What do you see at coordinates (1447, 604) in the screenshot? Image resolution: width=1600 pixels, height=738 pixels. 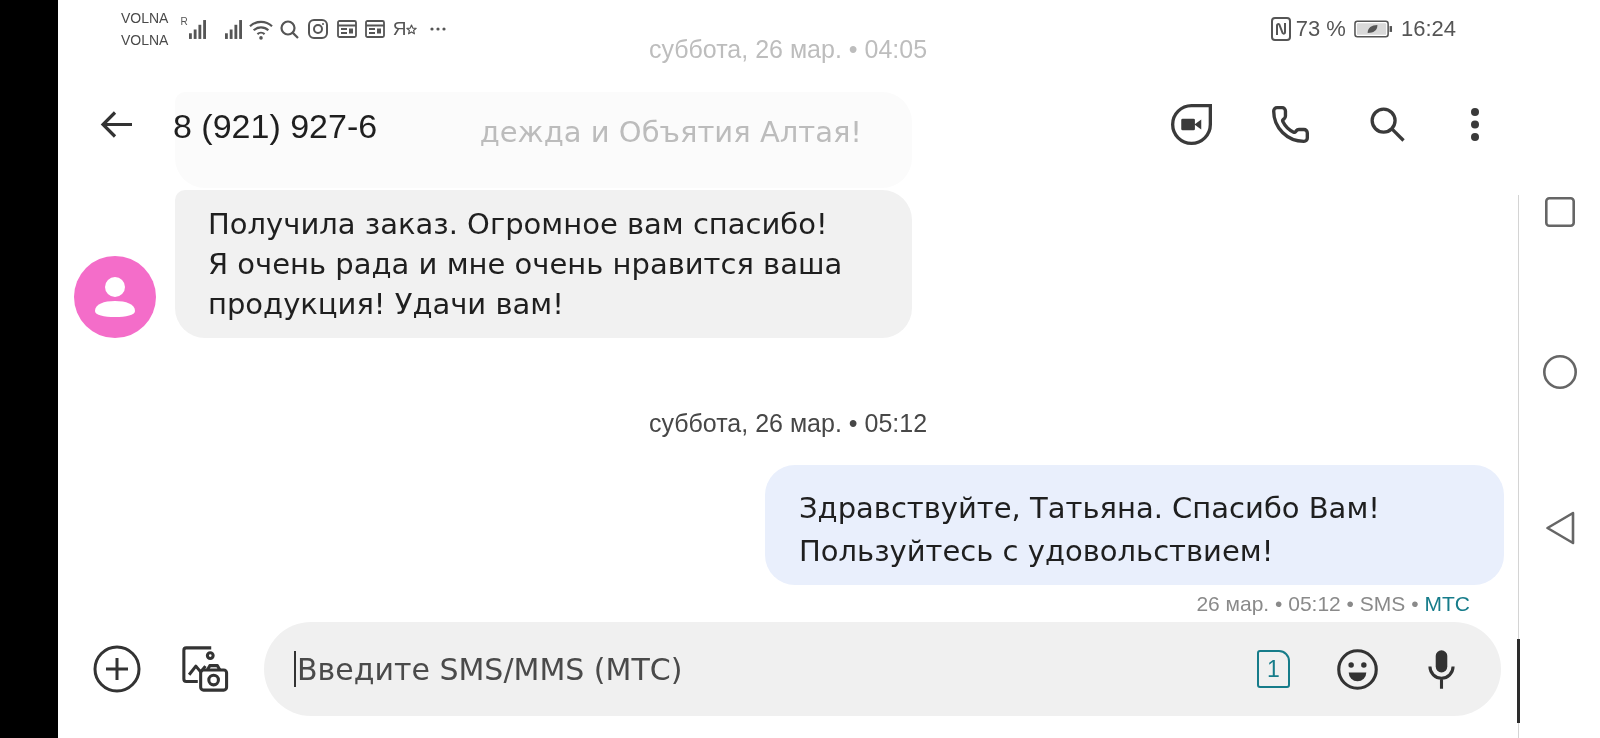 I see `carrier-label: МТС` at bounding box center [1447, 604].